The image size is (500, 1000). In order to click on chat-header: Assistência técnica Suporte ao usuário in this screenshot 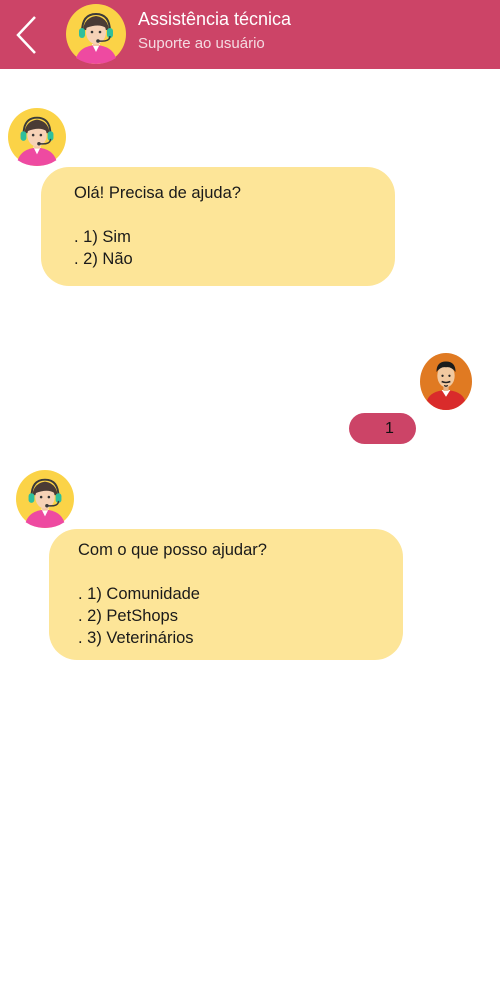, I will do `click(250, 34)`.